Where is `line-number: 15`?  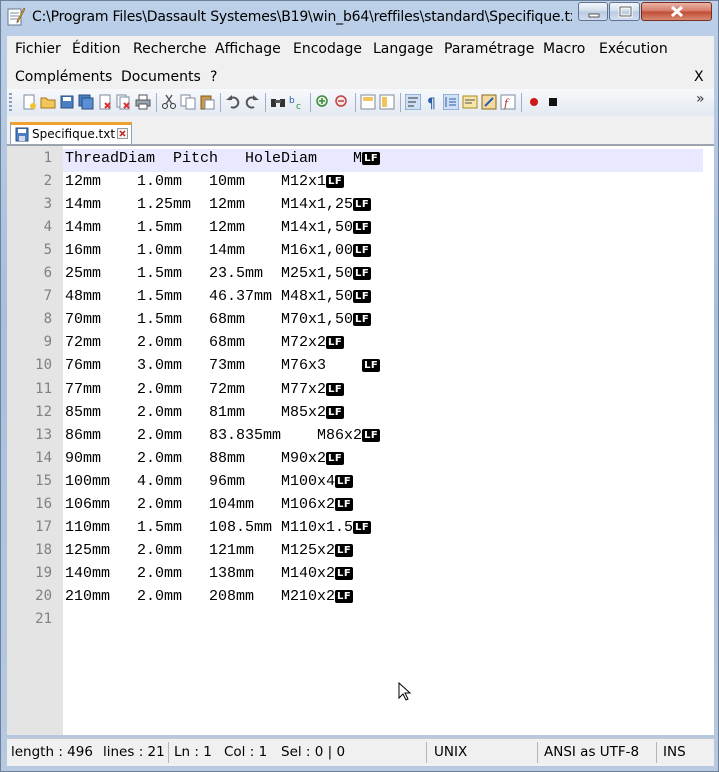
line-number: 15 is located at coordinates (43, 480).